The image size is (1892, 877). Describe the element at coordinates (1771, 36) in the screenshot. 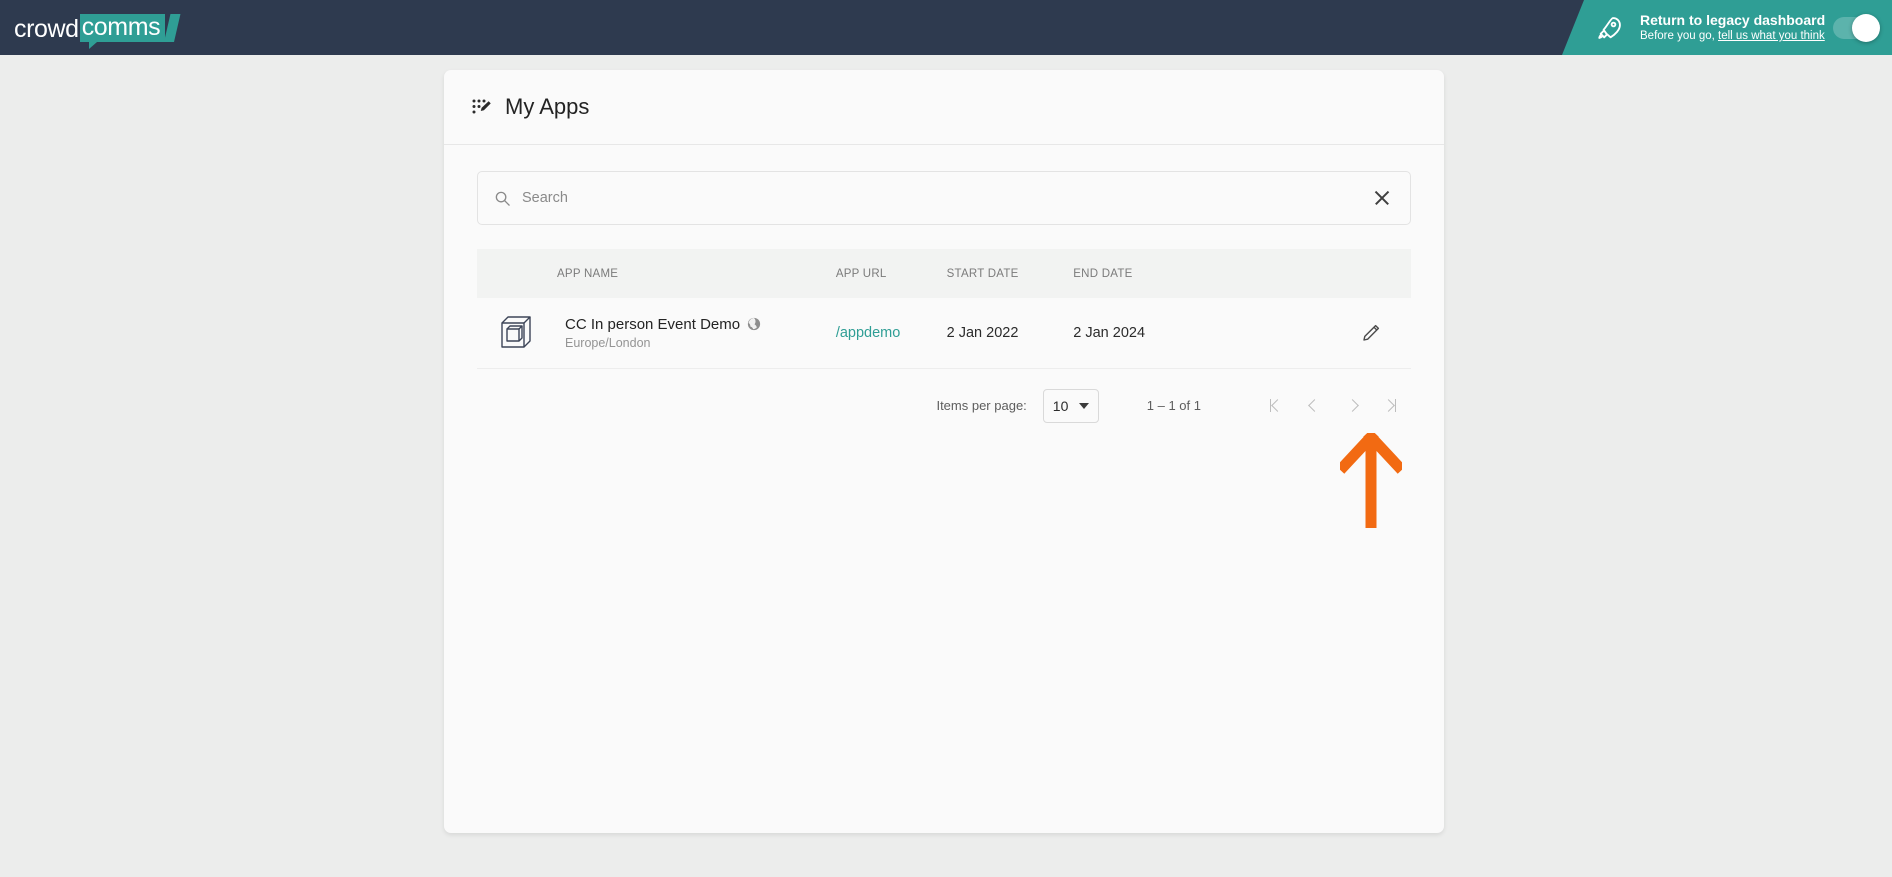

I see `feedback-link: tell us what you think` at that location.